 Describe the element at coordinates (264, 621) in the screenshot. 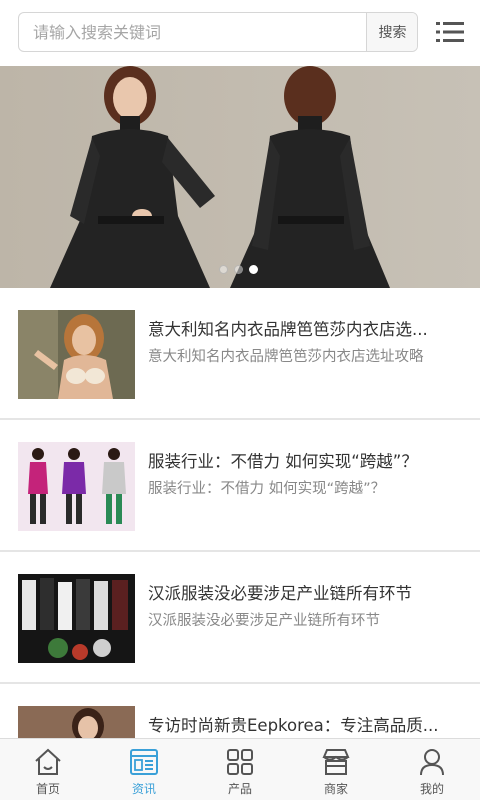

I see `article-summary: 汉派服装没必要涉足产业链所有环节` at that location.